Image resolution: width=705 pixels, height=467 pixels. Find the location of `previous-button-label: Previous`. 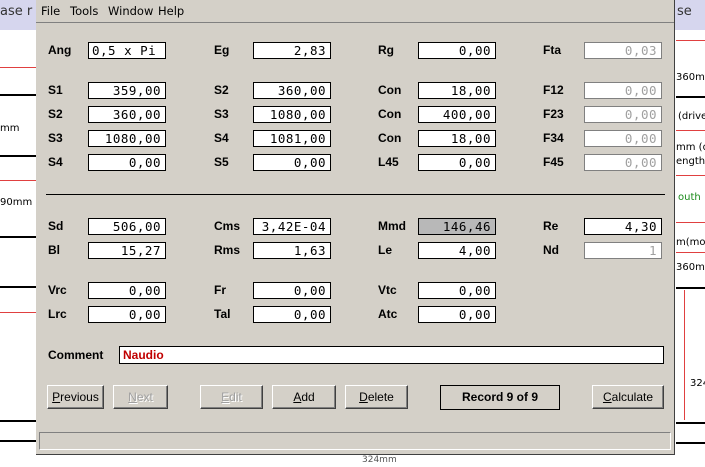

previous-button-label: Previous is located at coordinates (75, 397).